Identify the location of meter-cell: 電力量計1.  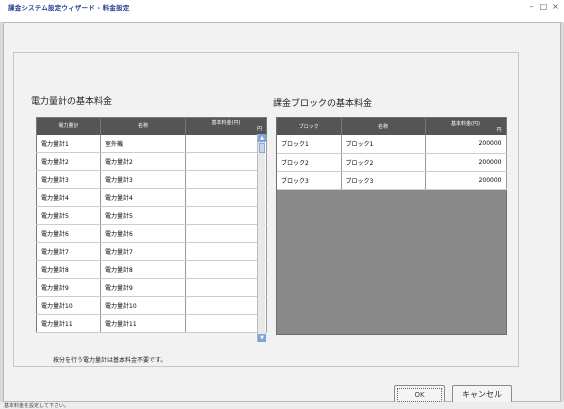
(68, 143).